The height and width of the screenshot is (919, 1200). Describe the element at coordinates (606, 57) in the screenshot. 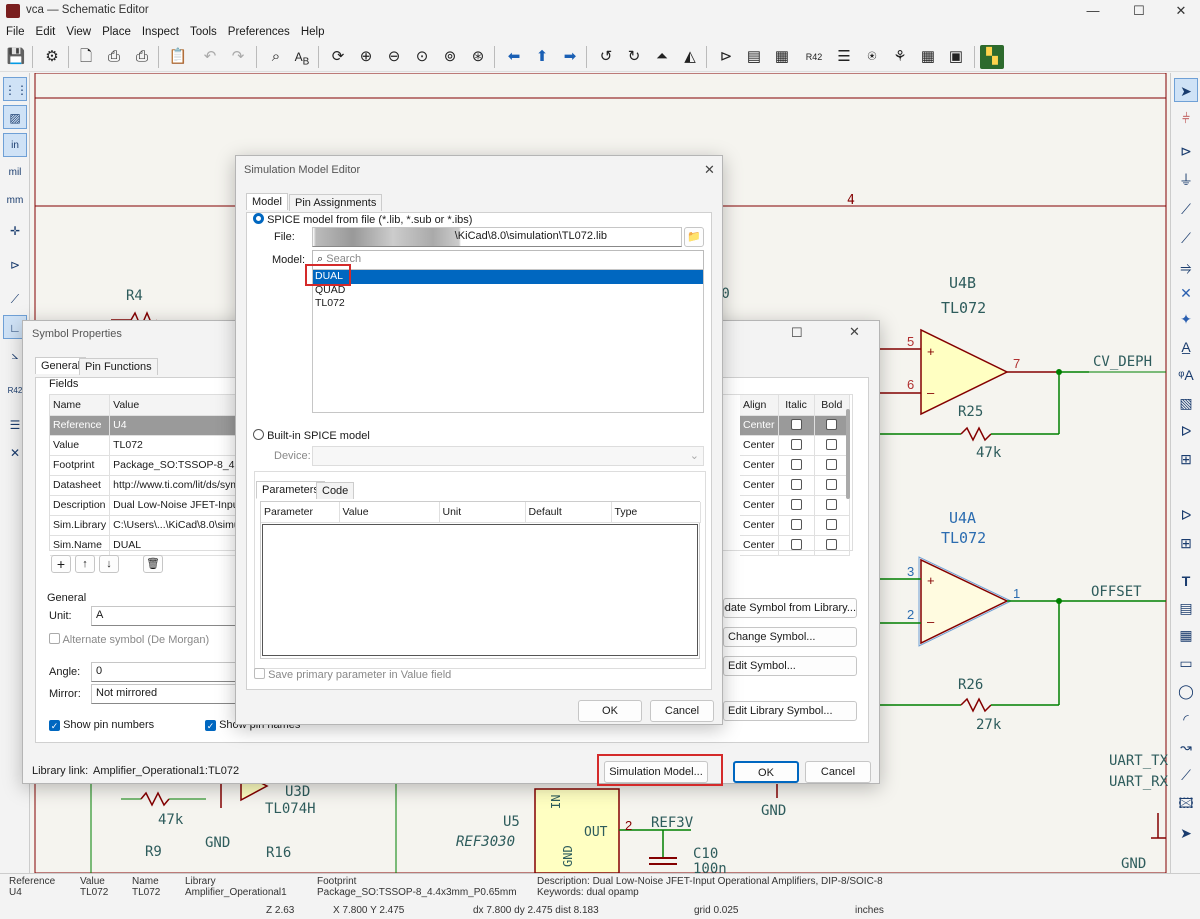

I see `rotate-ccw-icon: ↺` at that location.